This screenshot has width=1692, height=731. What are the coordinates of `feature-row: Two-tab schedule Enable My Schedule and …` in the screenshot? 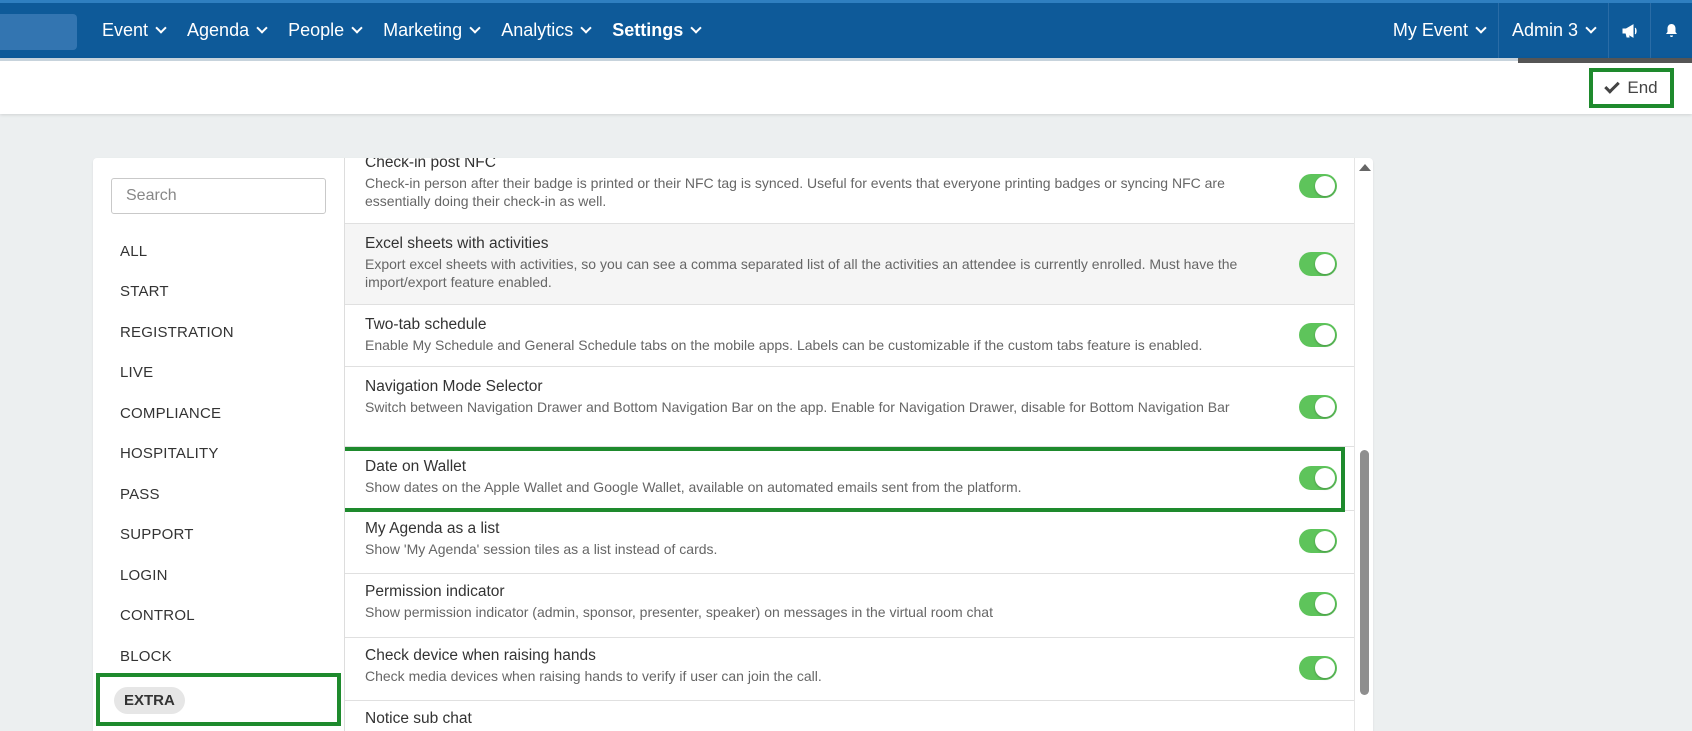 It's located at (849, 336).